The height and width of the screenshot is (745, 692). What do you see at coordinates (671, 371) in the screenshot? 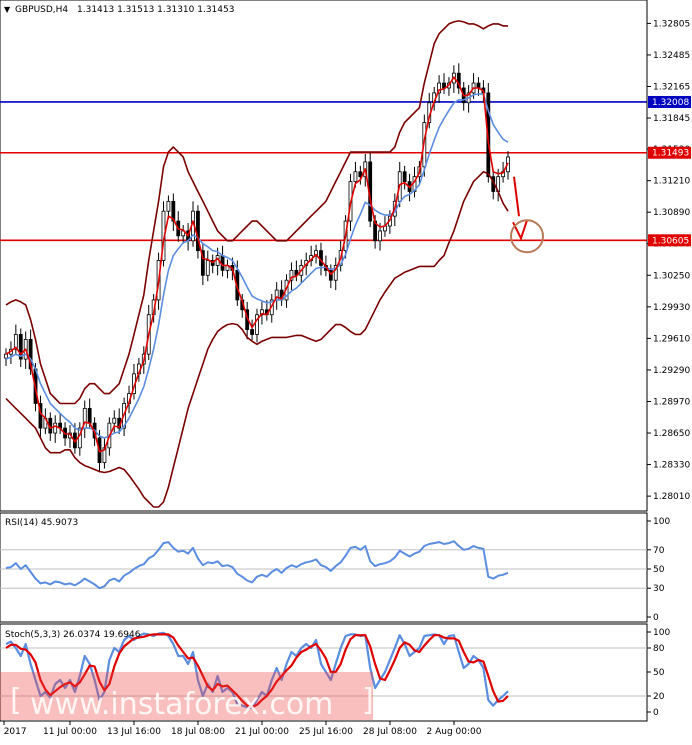
I see `price-tick-label: 1.29290` at bounding box center [671, 371].